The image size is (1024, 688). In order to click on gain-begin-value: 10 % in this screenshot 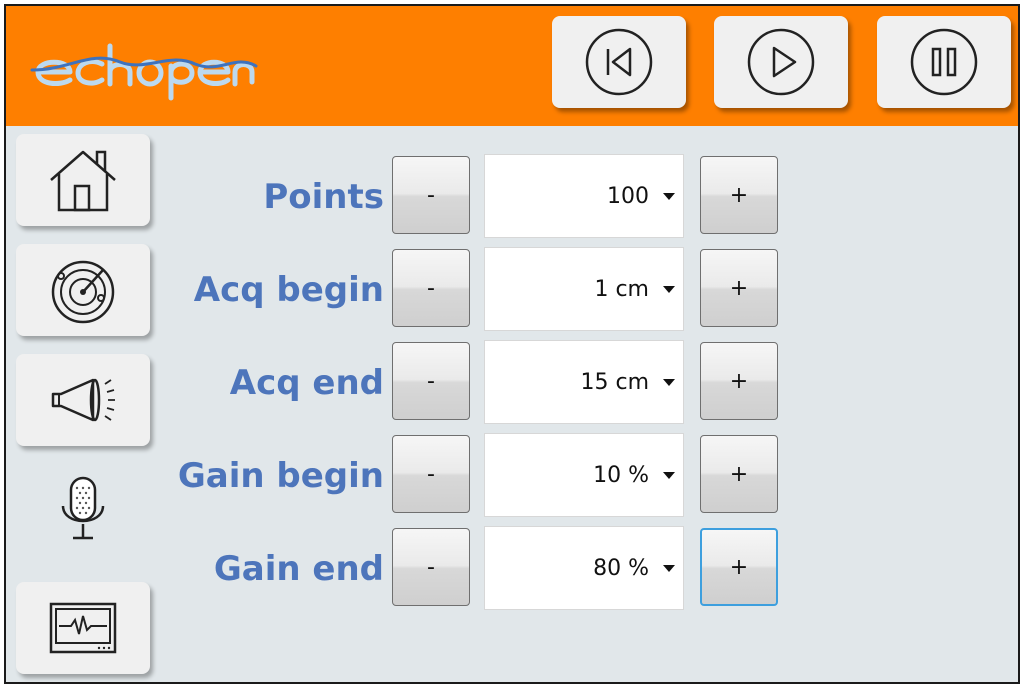, I will do `click(621, 475)`.